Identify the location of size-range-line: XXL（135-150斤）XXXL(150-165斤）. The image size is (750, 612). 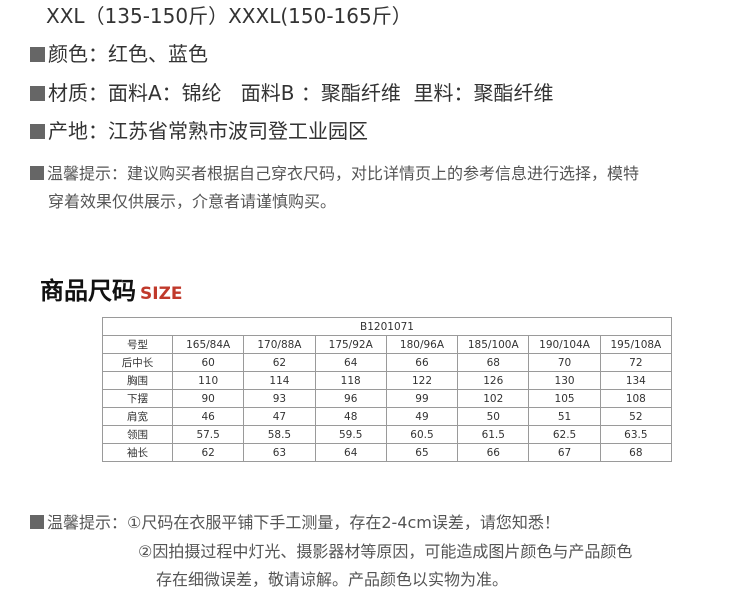
(229, 16).